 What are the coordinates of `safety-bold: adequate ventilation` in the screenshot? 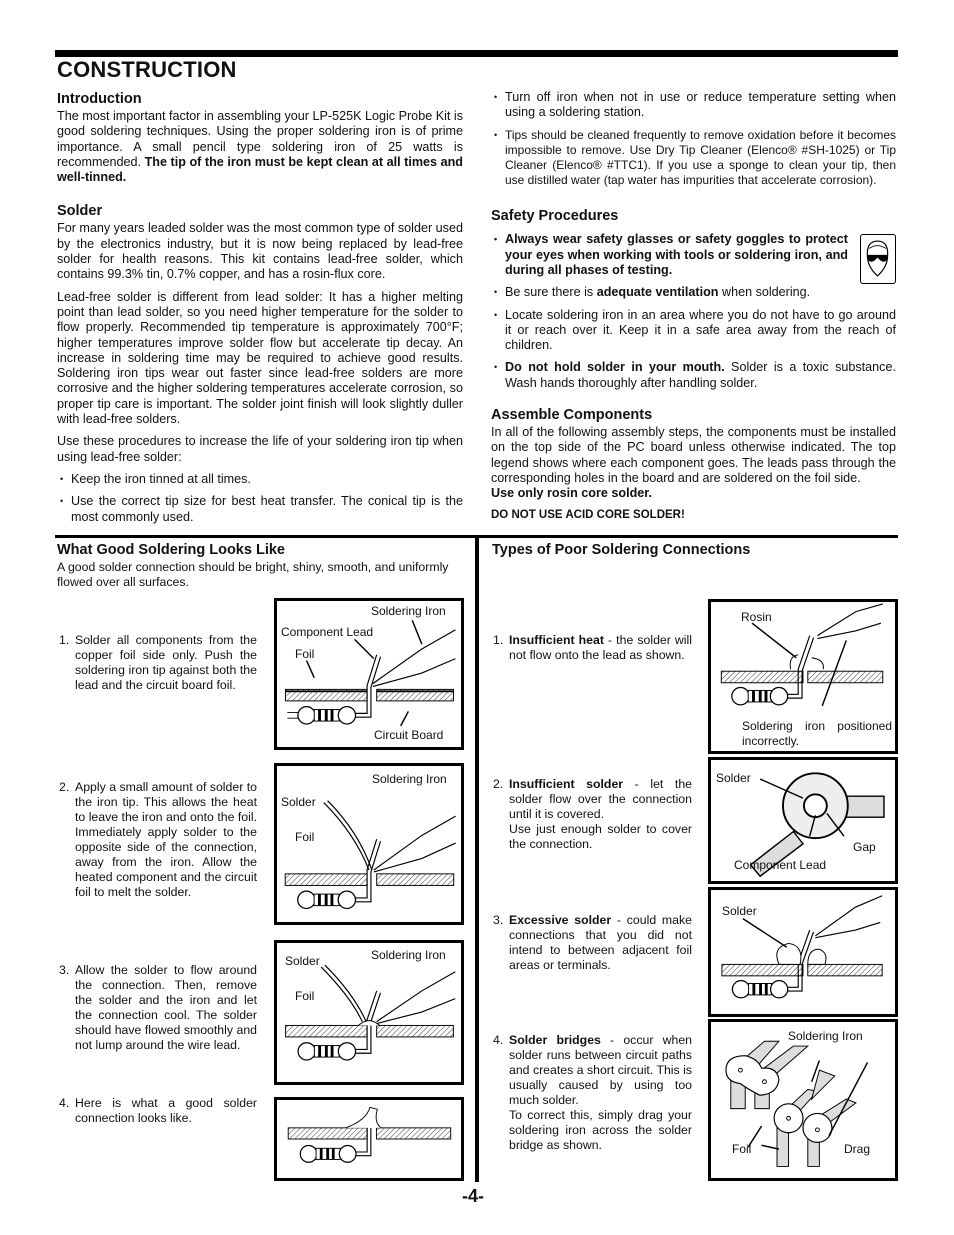 It's located at (657, 292).